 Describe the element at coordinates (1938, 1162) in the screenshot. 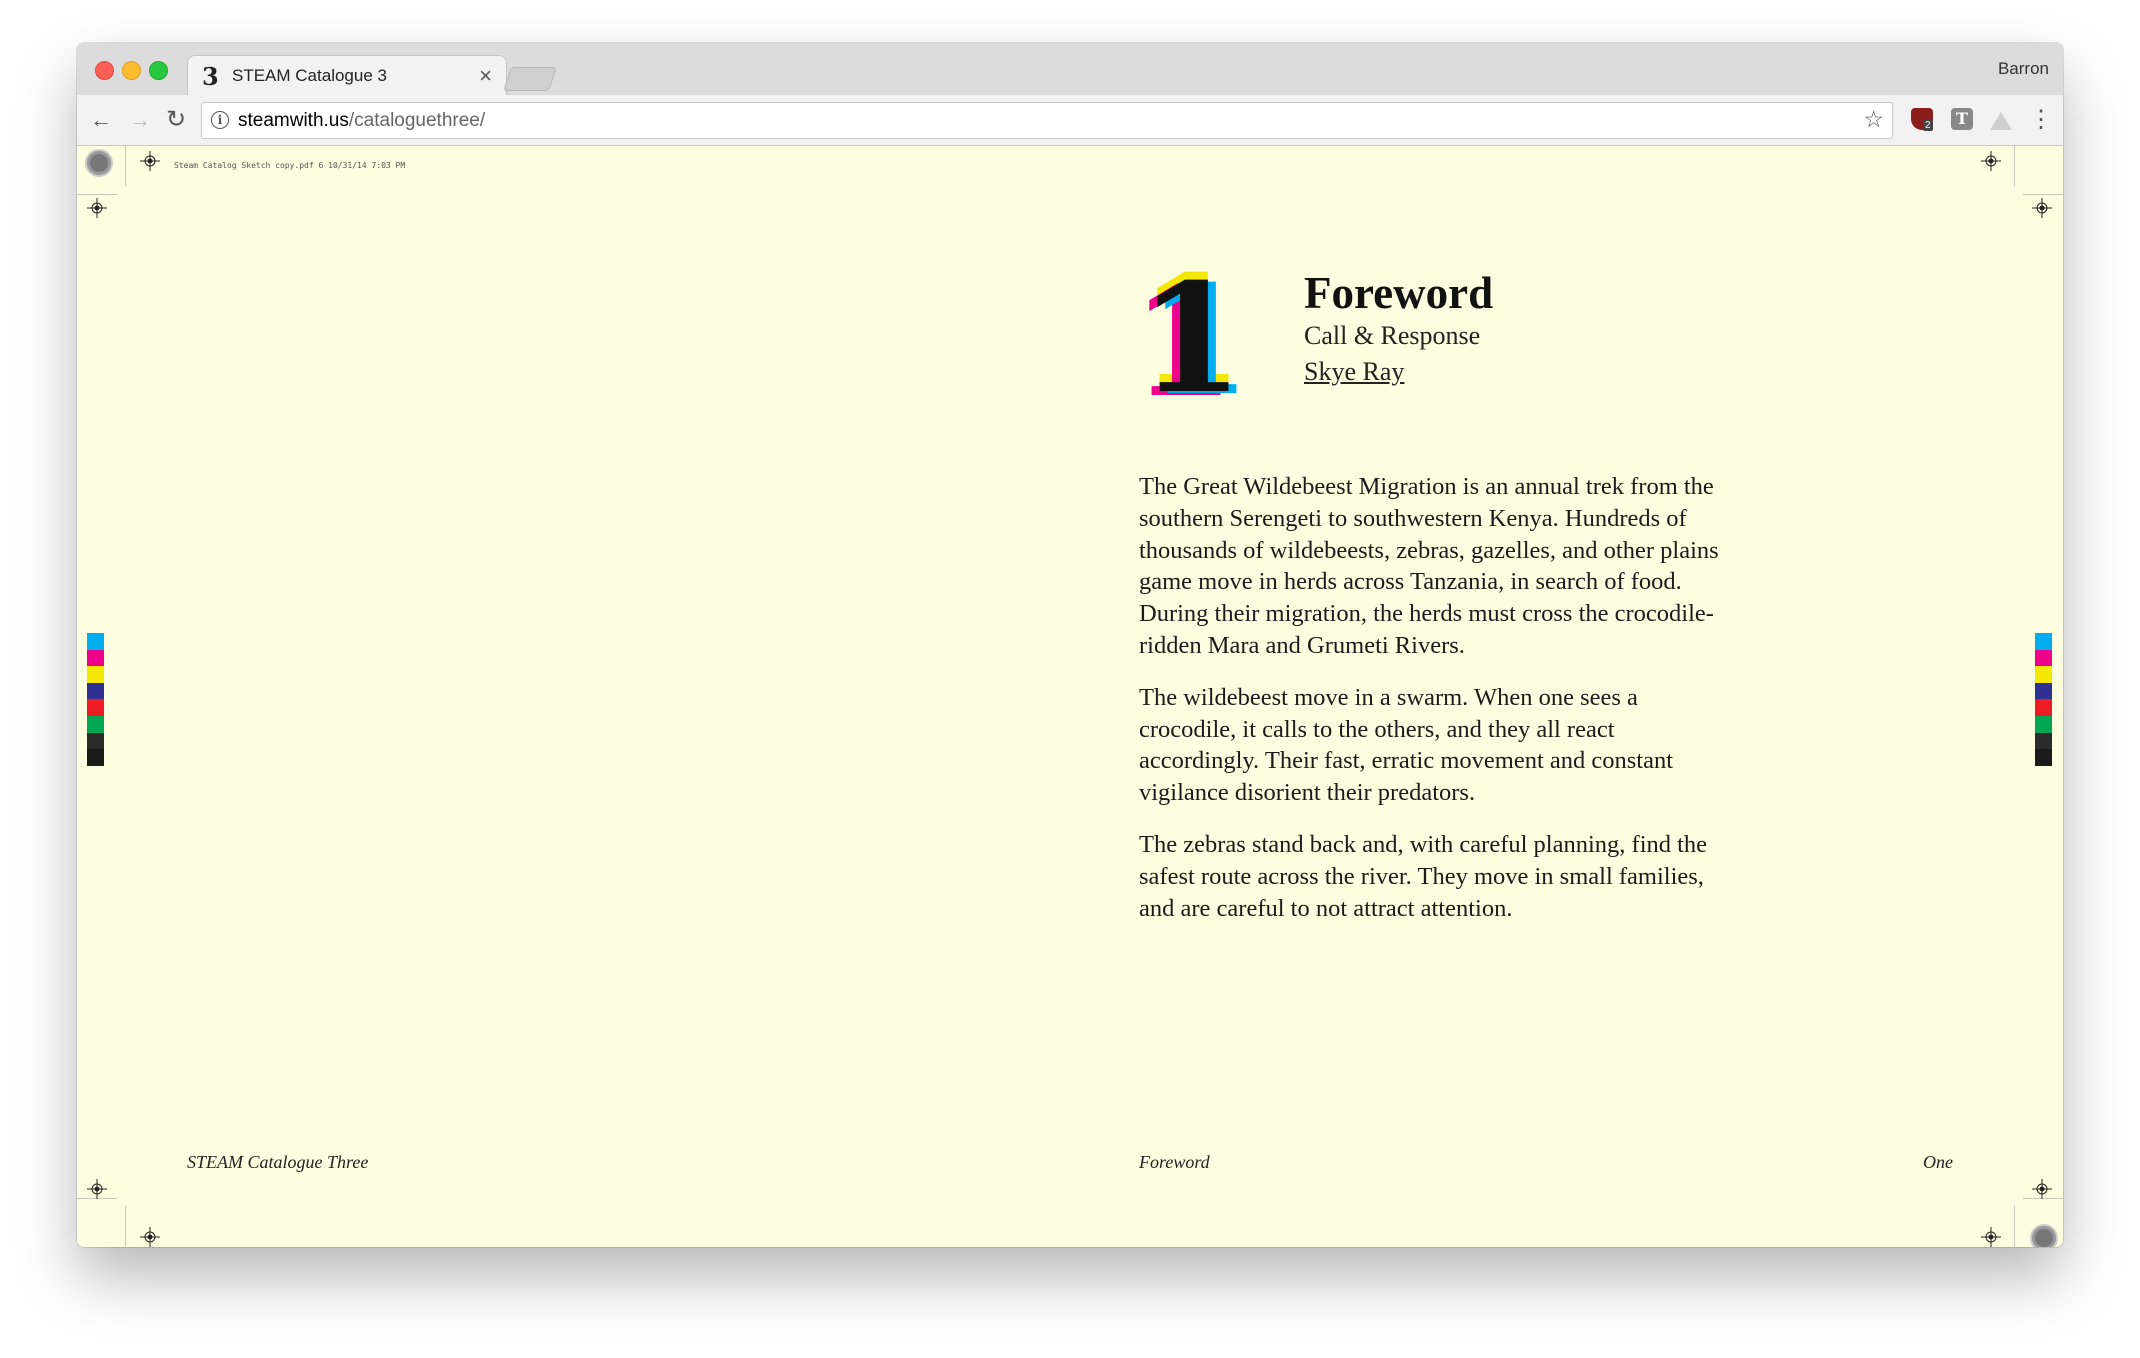

I see `footer-page-number: One` at that location.